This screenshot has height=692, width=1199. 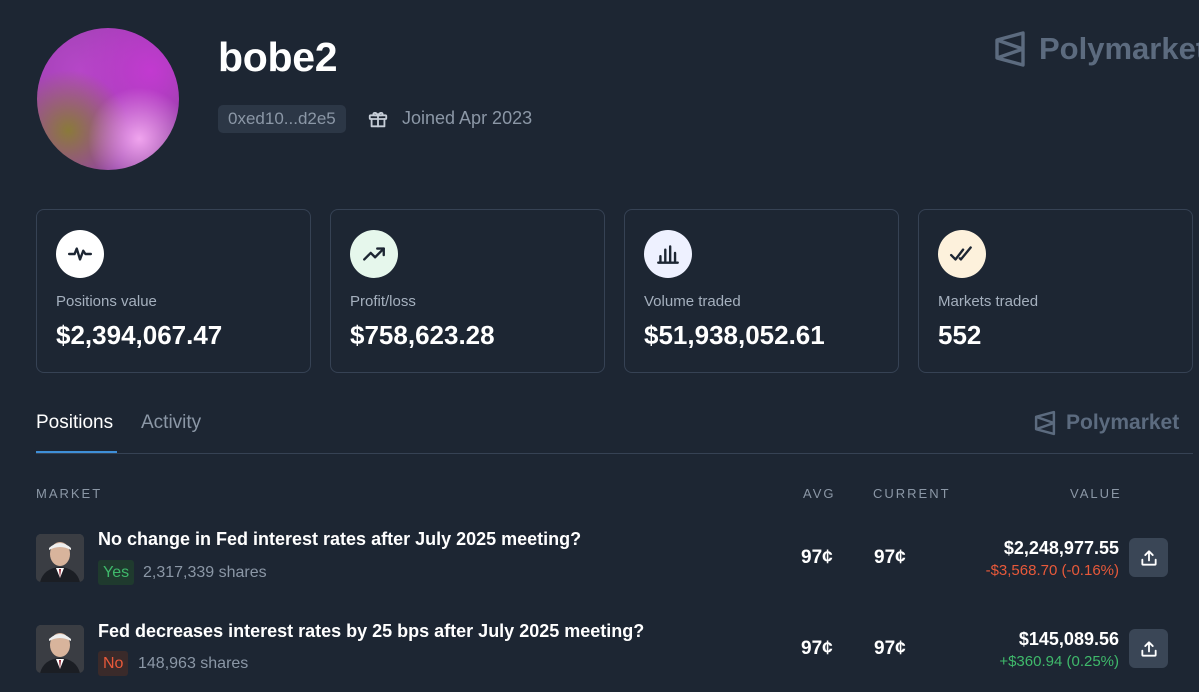 I want to click on stat-value: 552, so click(x=960, y=335).